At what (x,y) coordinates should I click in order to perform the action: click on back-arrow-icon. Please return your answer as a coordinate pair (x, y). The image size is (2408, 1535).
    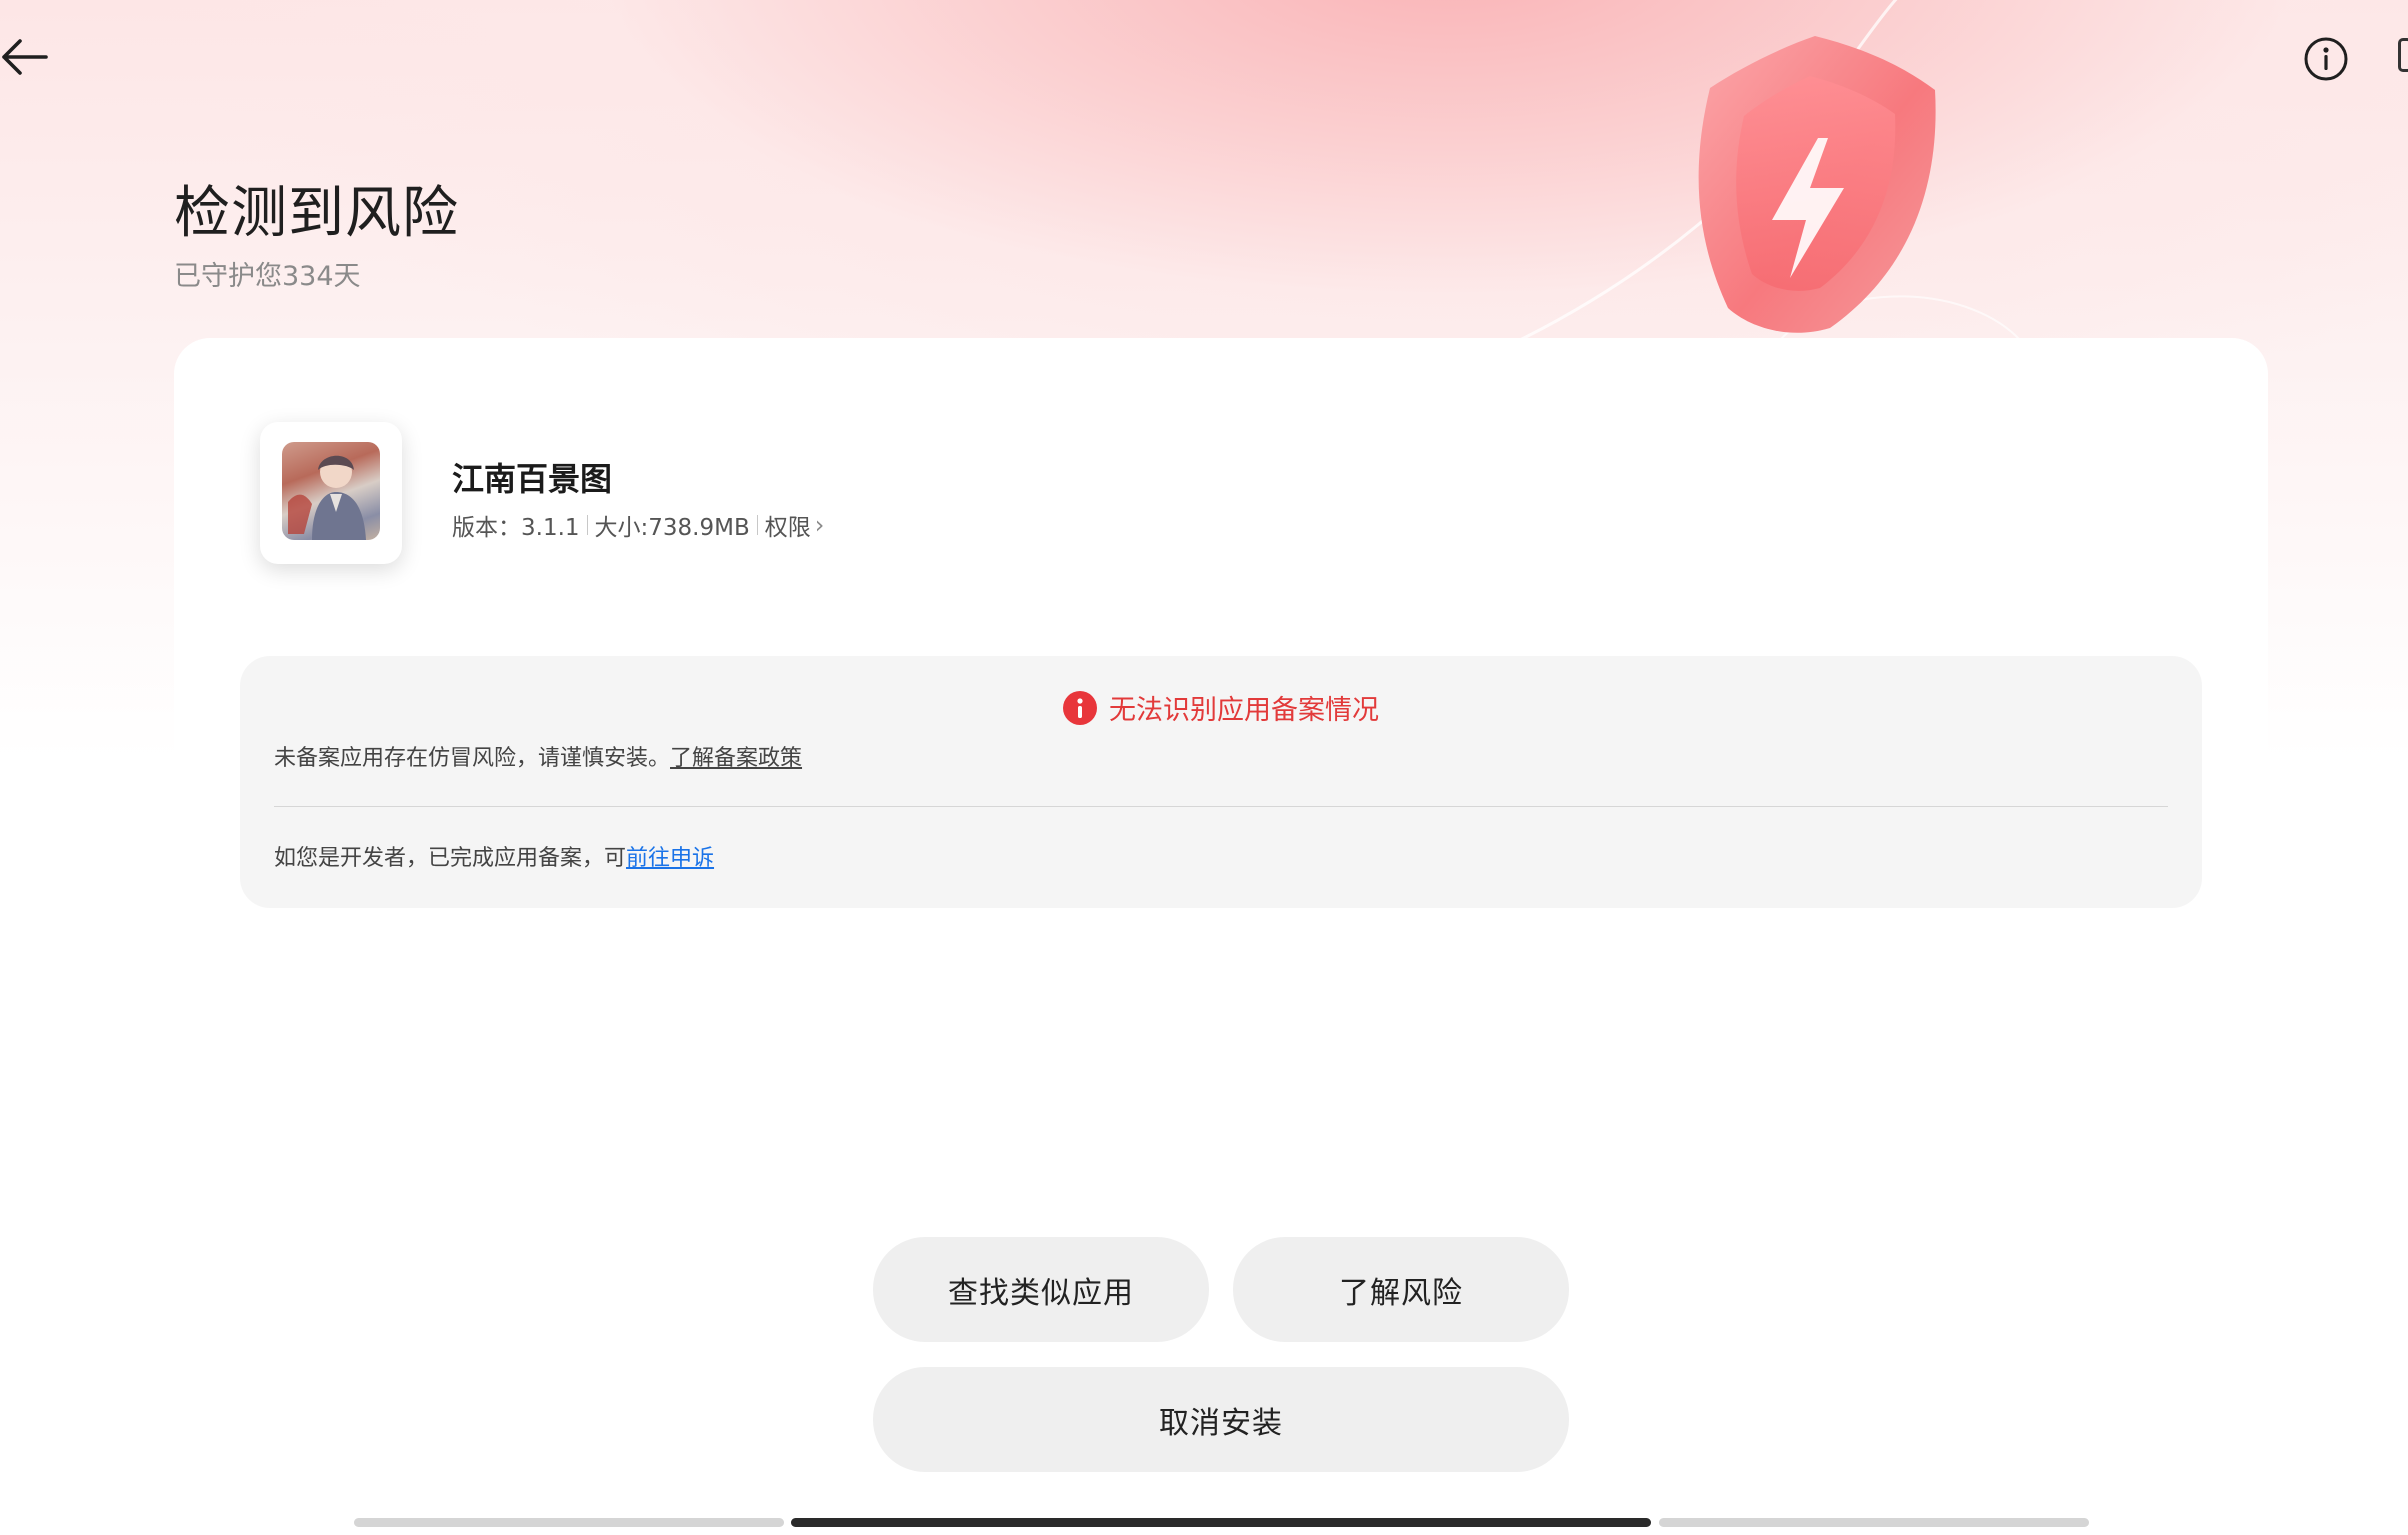
    Looking at the image, I should click on (25, 57).